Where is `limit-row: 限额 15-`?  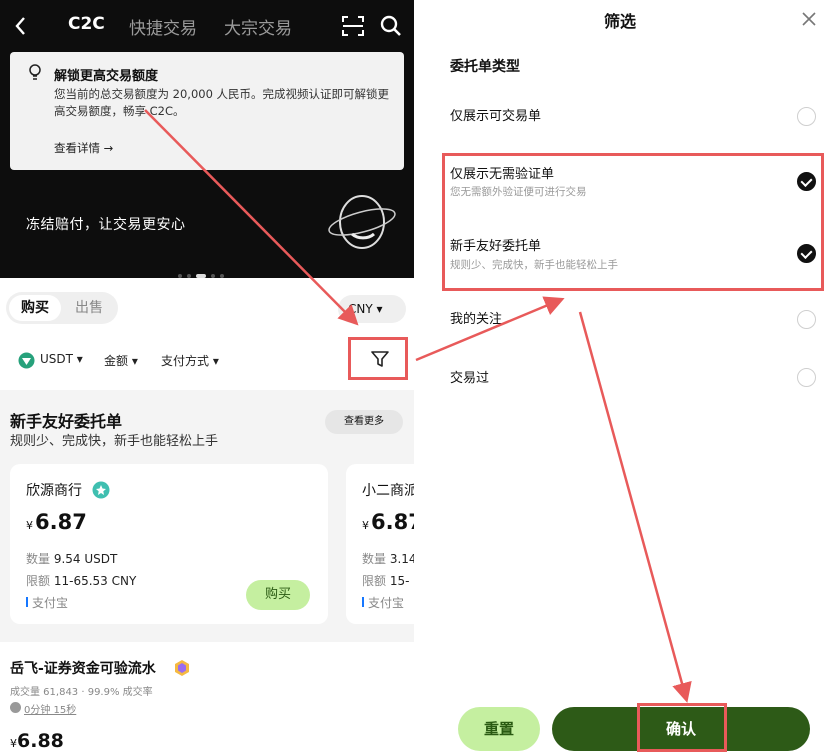 limit-row: 限额 15- is located at coordinates (386, 581).